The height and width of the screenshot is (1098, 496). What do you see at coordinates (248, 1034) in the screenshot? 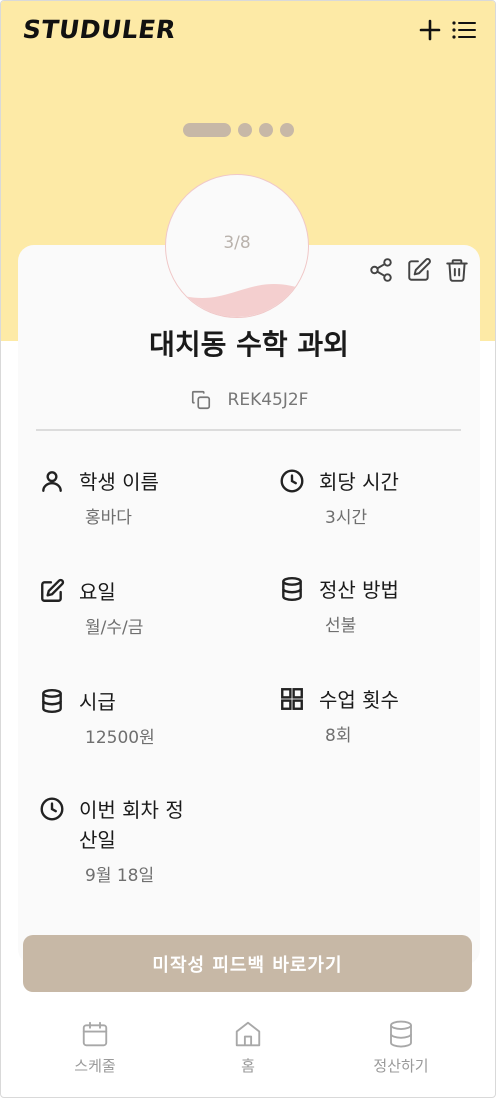
I see `home-icon` at bounding box center [248, 1034].